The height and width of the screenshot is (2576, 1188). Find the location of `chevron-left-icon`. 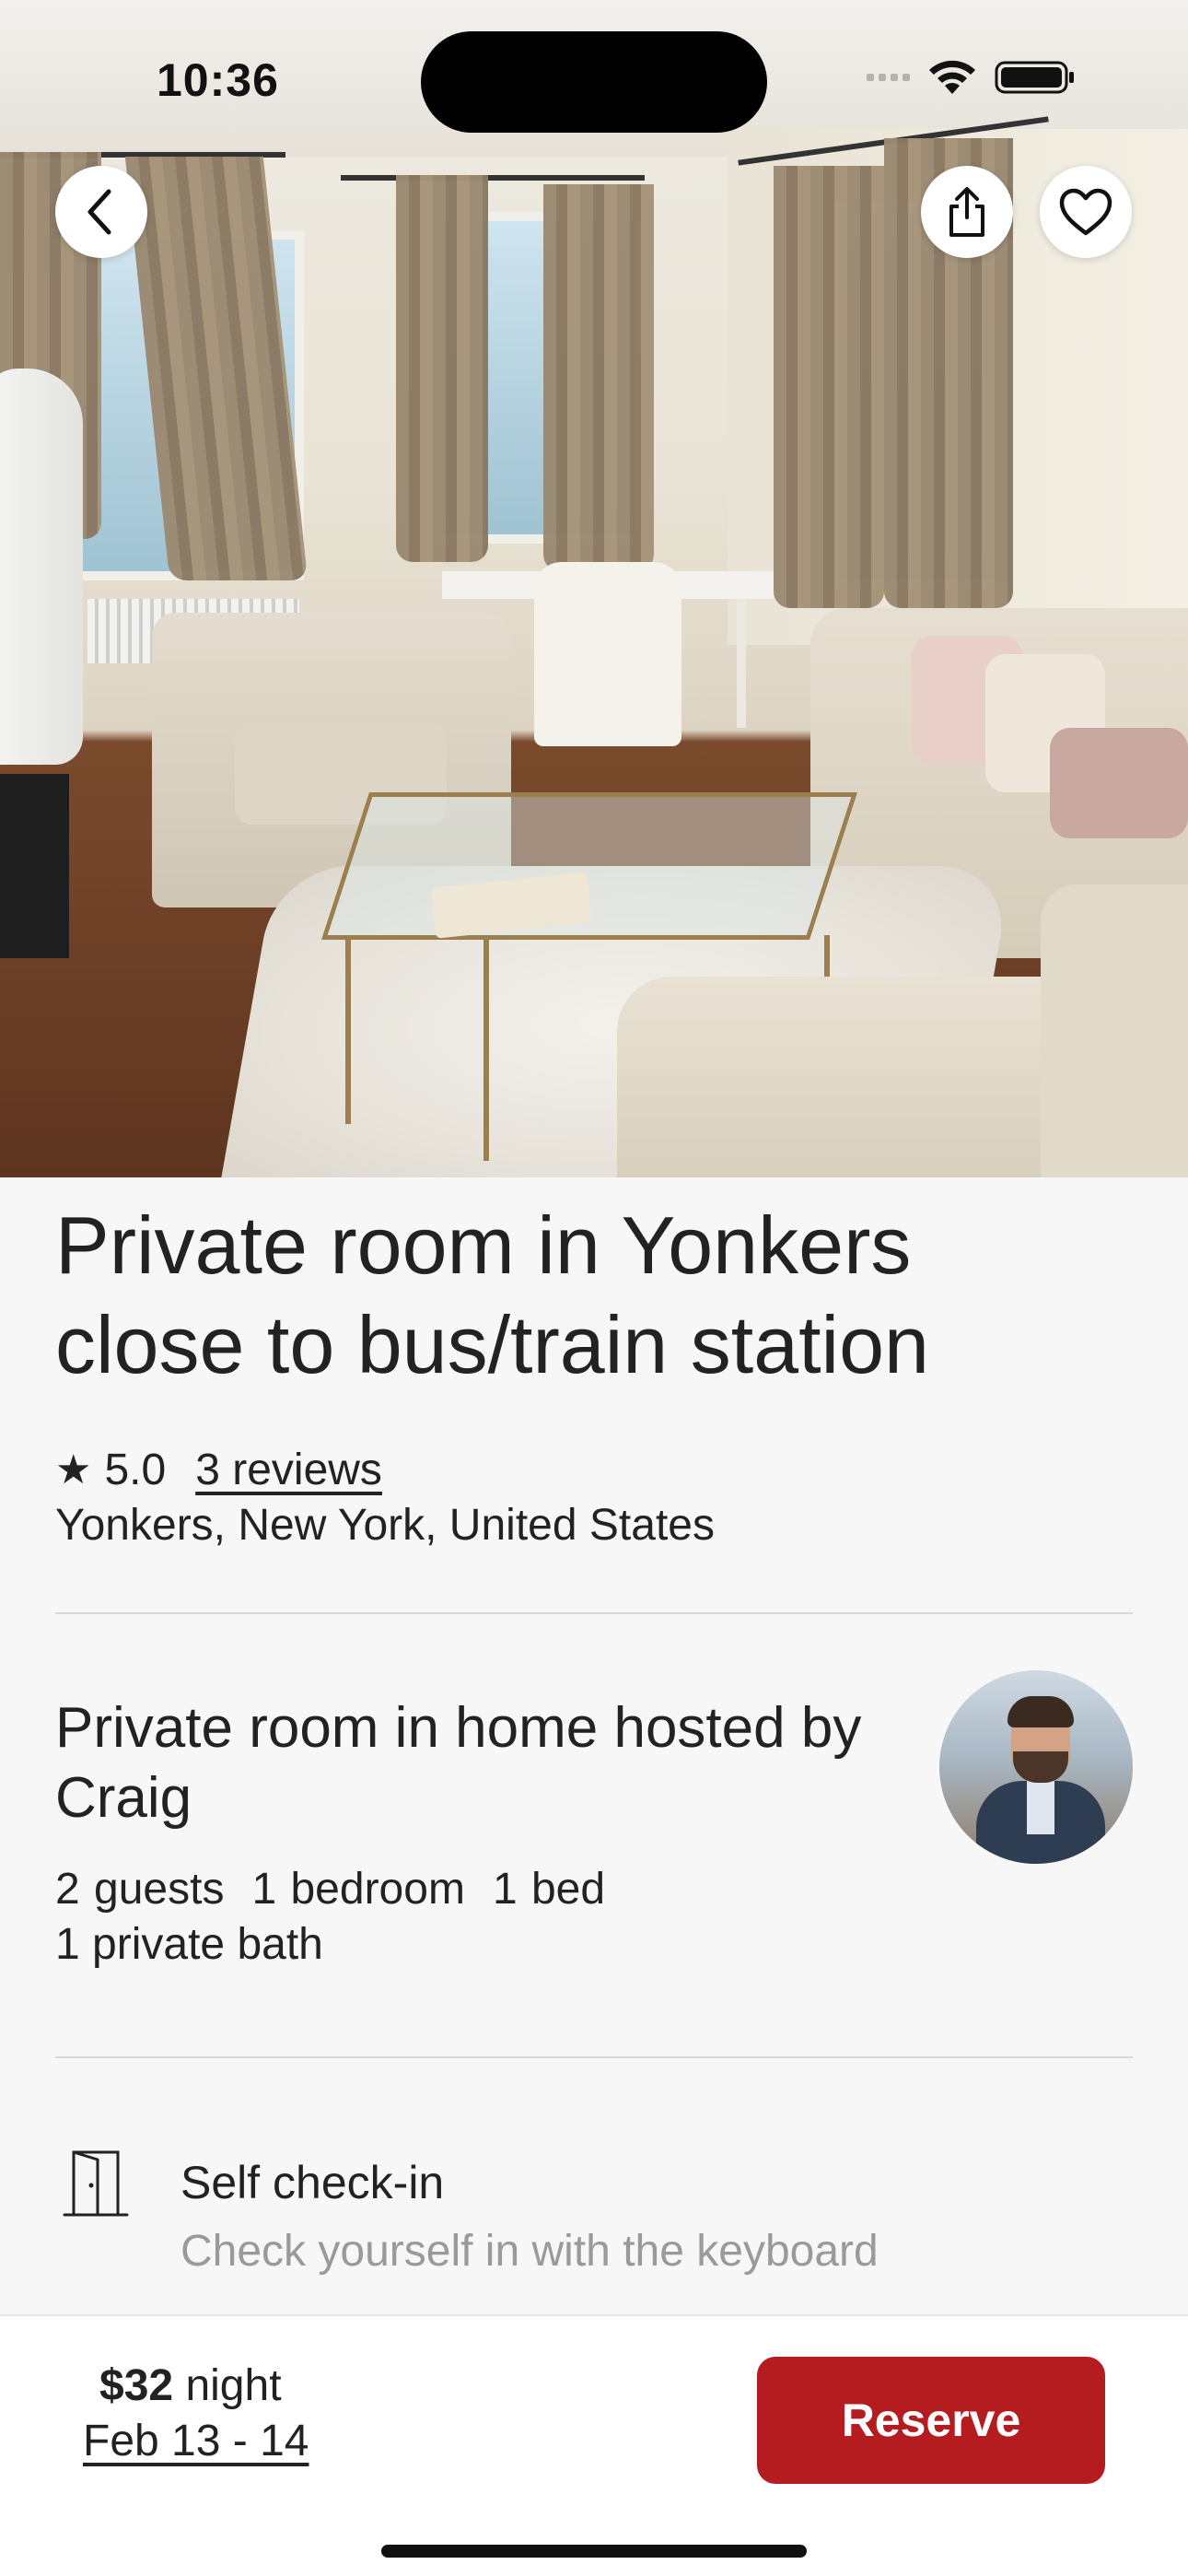

chevron-left-icon is located at coordinates (99, 212).